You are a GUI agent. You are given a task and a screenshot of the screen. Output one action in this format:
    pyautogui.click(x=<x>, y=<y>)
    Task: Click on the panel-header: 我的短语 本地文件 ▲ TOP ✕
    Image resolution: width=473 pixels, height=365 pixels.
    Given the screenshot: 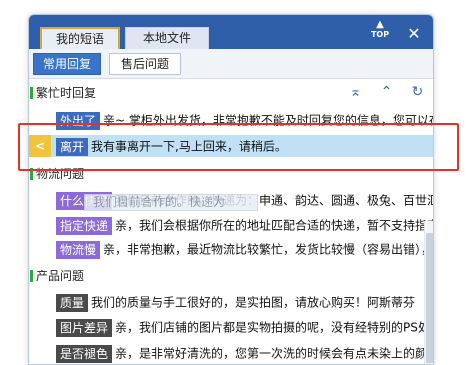 What is the action you would take?
    pyautogui.click(x=231, y=32)
    